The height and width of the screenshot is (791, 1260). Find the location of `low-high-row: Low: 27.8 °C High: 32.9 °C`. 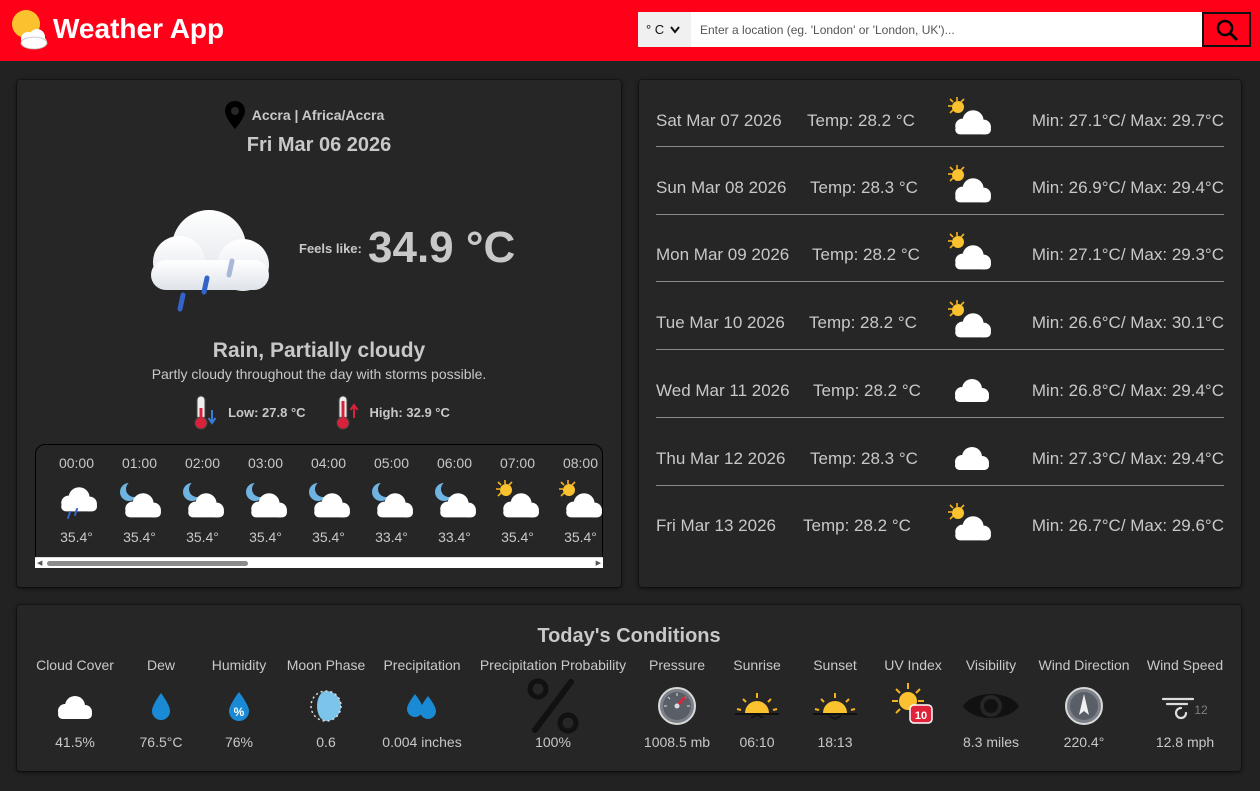

low-high-row: Low: 27.8 °C High: 32.9 °C is located at coordinates (319, 412).